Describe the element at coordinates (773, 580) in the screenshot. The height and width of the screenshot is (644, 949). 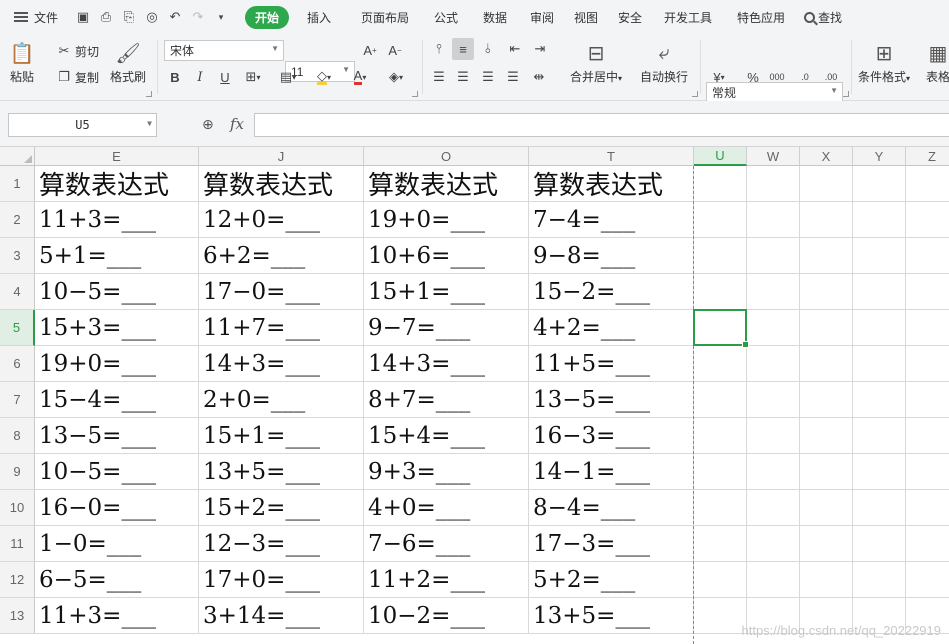
I see `cell-w12` at that location.